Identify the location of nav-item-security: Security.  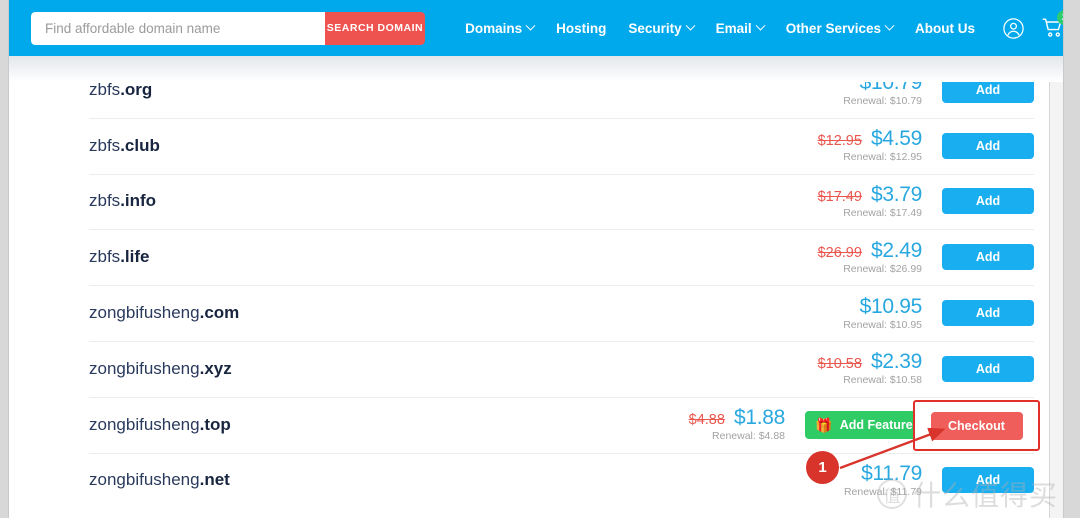
(662, 28).